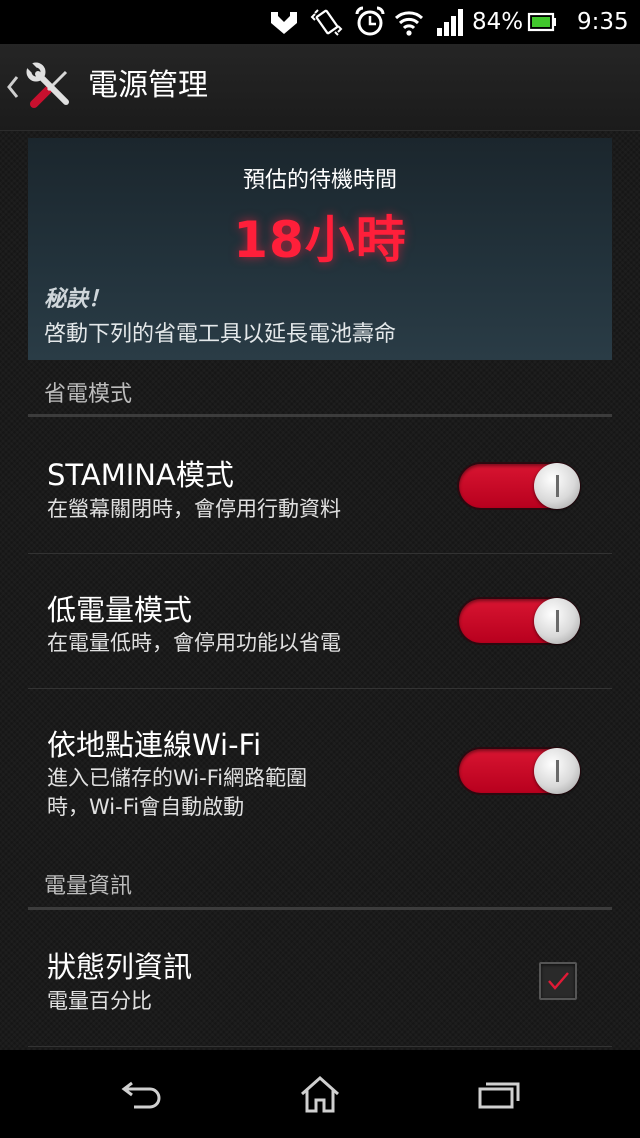  I want to click on setting-subtitle: 進入已儲存的Wi-Fi網路範圍, so click(177, 778).